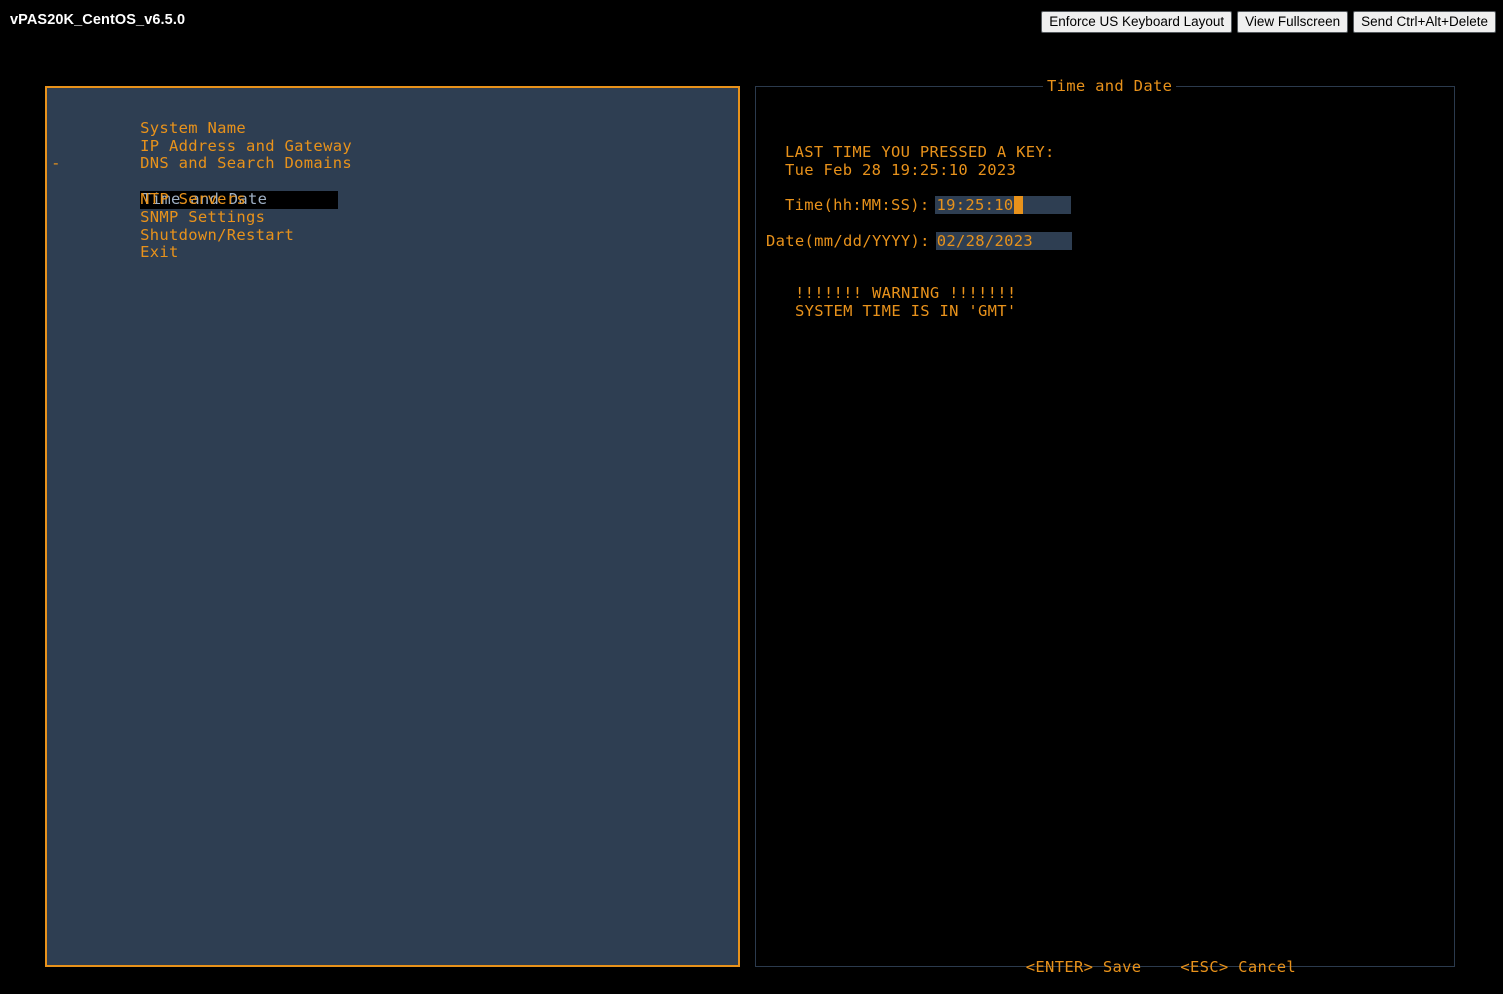 The image size is (1503, 994). What do you see at coordinates (391, 137) in the screenshot?
I see `menu-item-ip-address-and-gateway: IP Address and Gateway` at bounding box center [391, 137].